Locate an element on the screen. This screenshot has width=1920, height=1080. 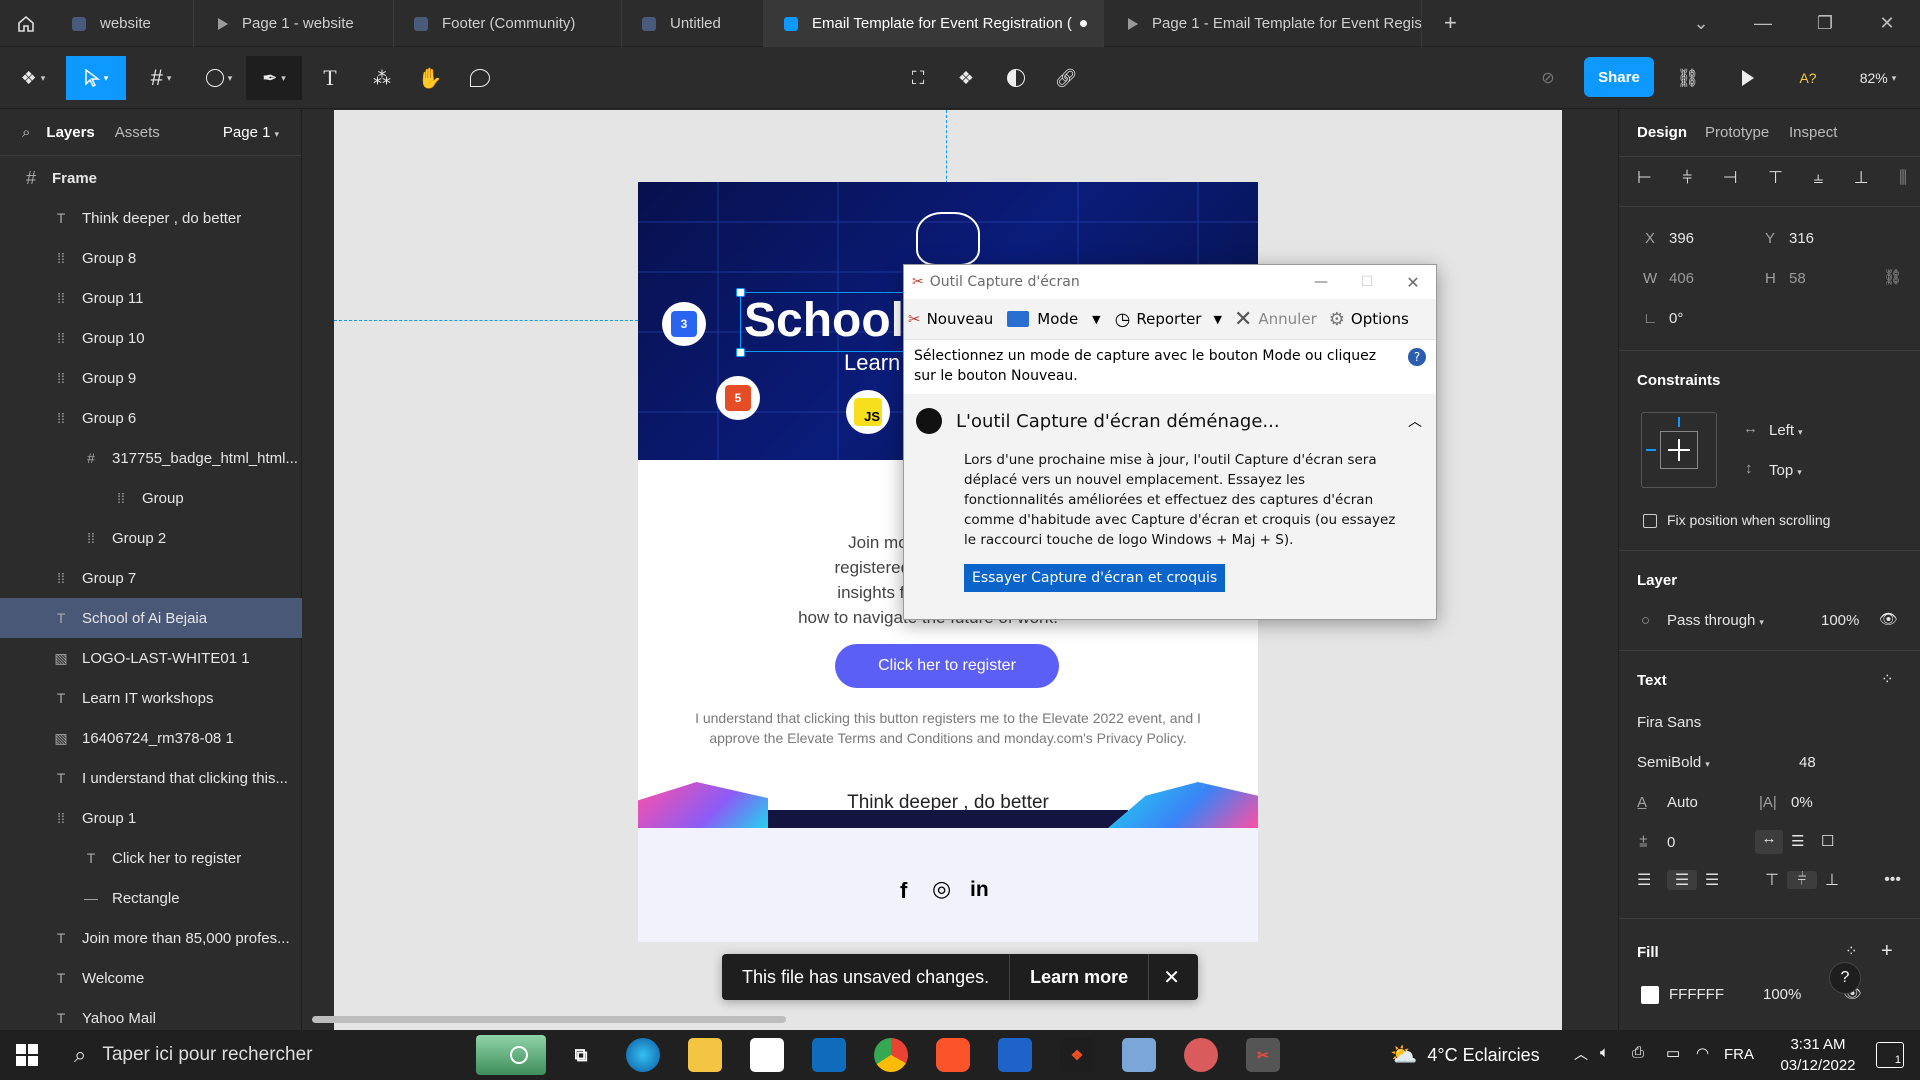
paragraph-spacing-input: 0 is located at coordinates (1671, 842).